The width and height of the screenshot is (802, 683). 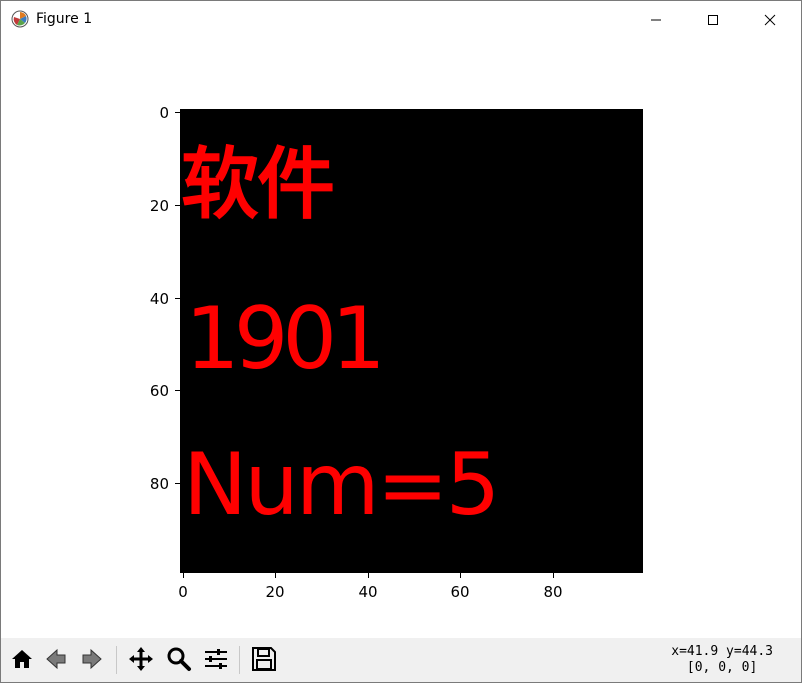 I want to click on home-icon, so click(x=22, y=659).